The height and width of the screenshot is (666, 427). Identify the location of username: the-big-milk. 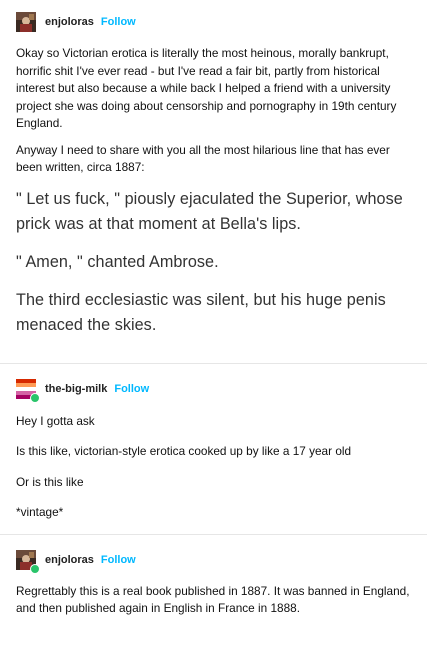
(76, 389).